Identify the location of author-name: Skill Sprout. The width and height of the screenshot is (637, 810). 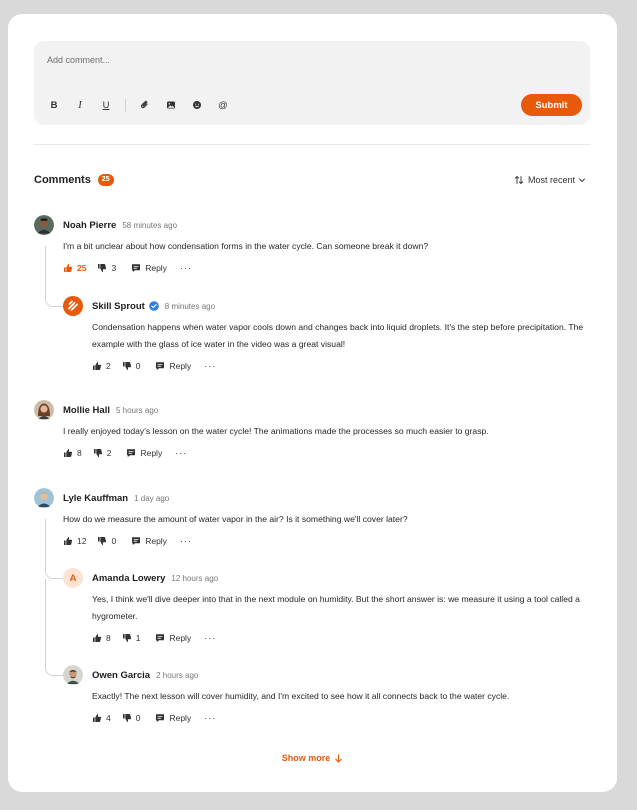
(118, 306).